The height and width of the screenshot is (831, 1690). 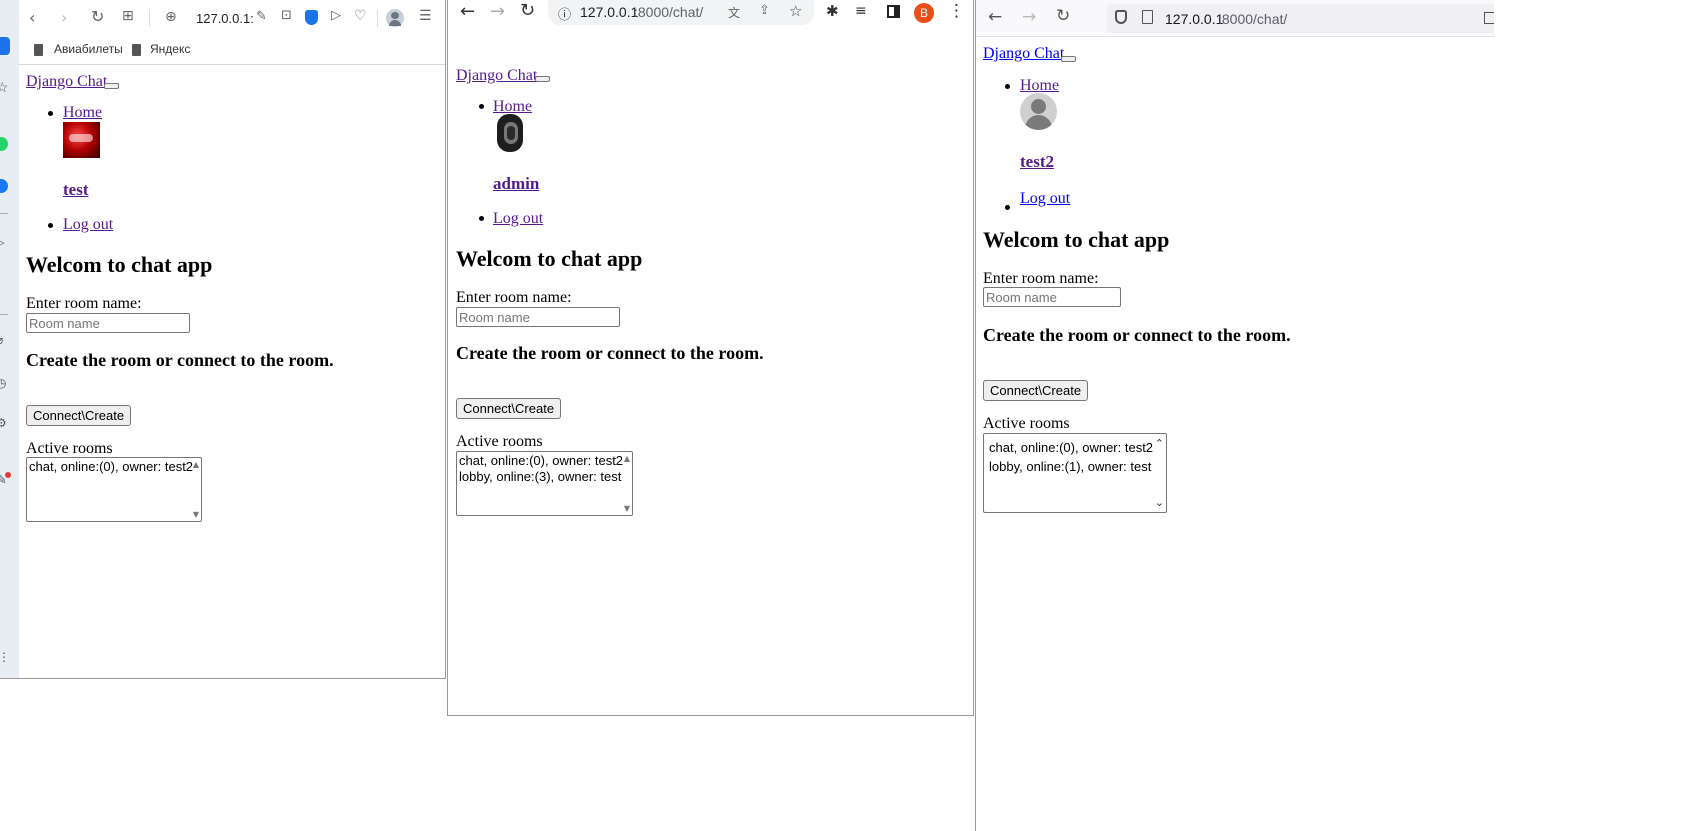 I want to click on menu-icon: ⋮, so click(x=956, y=11).